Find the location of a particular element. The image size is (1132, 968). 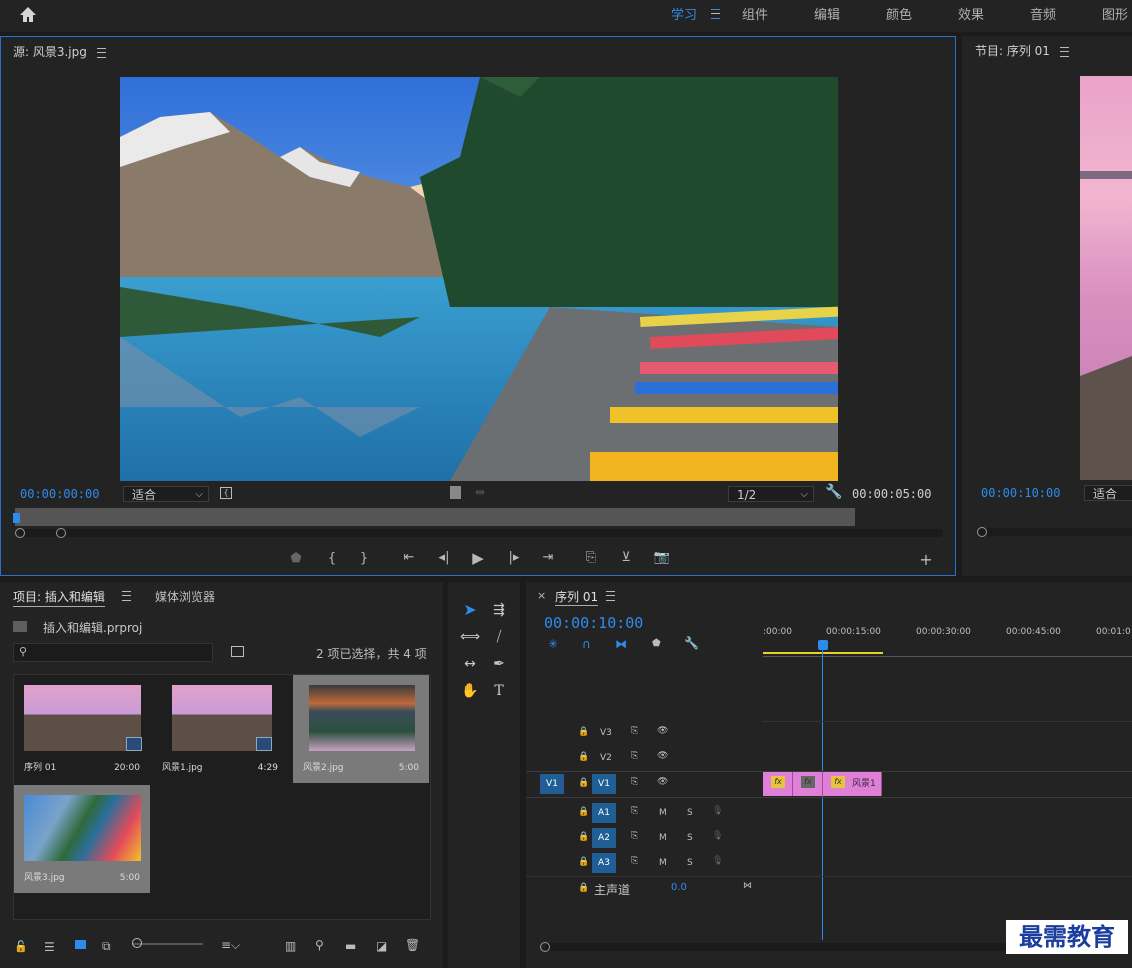

zoom-slider is located at coordinates (168, 944).